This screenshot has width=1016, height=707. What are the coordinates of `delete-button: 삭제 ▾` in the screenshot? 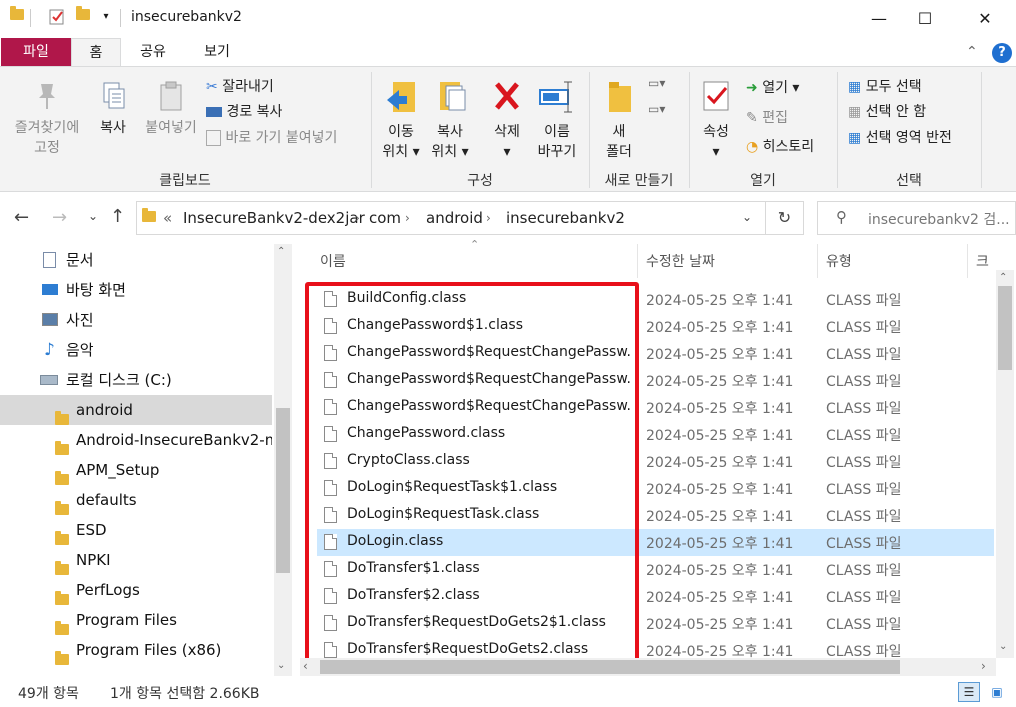 It's located at (507, 120).